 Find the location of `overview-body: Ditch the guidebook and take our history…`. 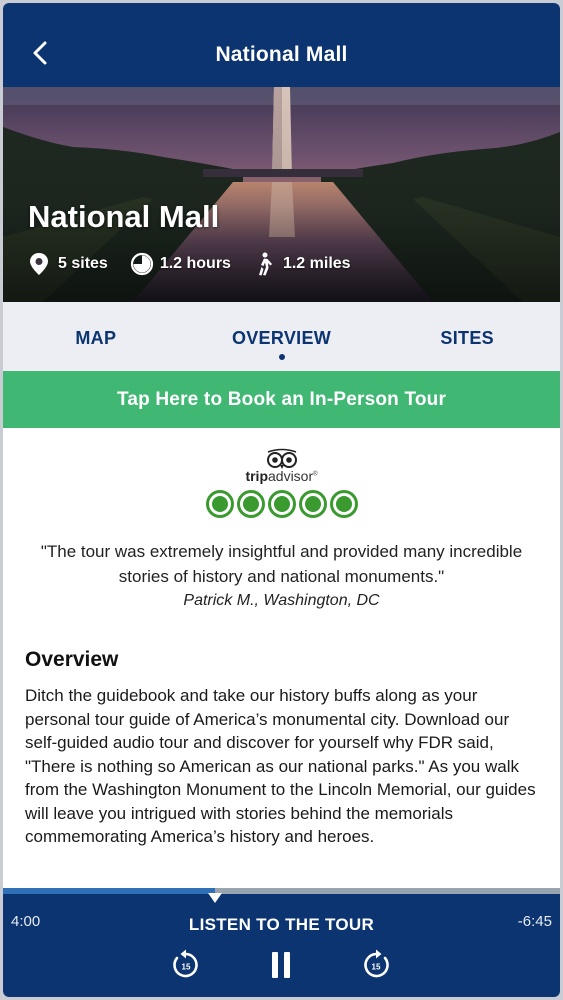

overview-body: Ditch the guidebook and take our history… is located at coordinates (280, 766).